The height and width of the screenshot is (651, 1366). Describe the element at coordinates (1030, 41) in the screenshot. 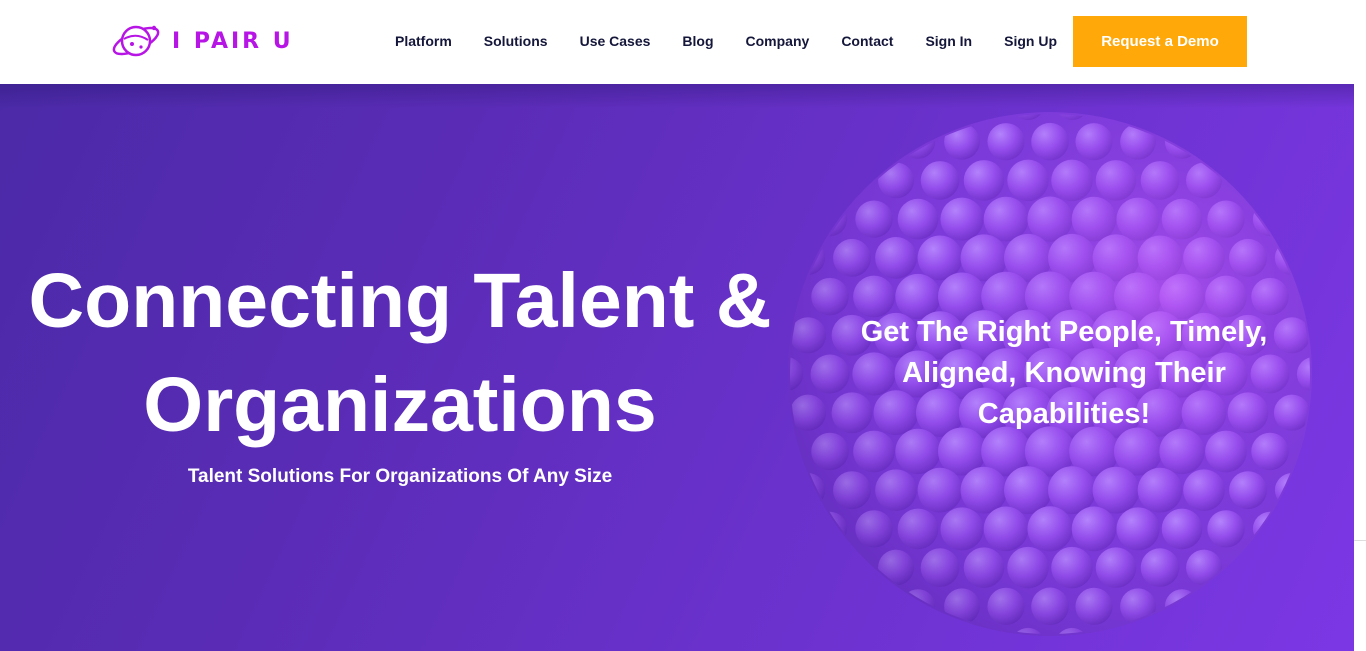

I see `nav-sign-up: Sign Up` at that location.